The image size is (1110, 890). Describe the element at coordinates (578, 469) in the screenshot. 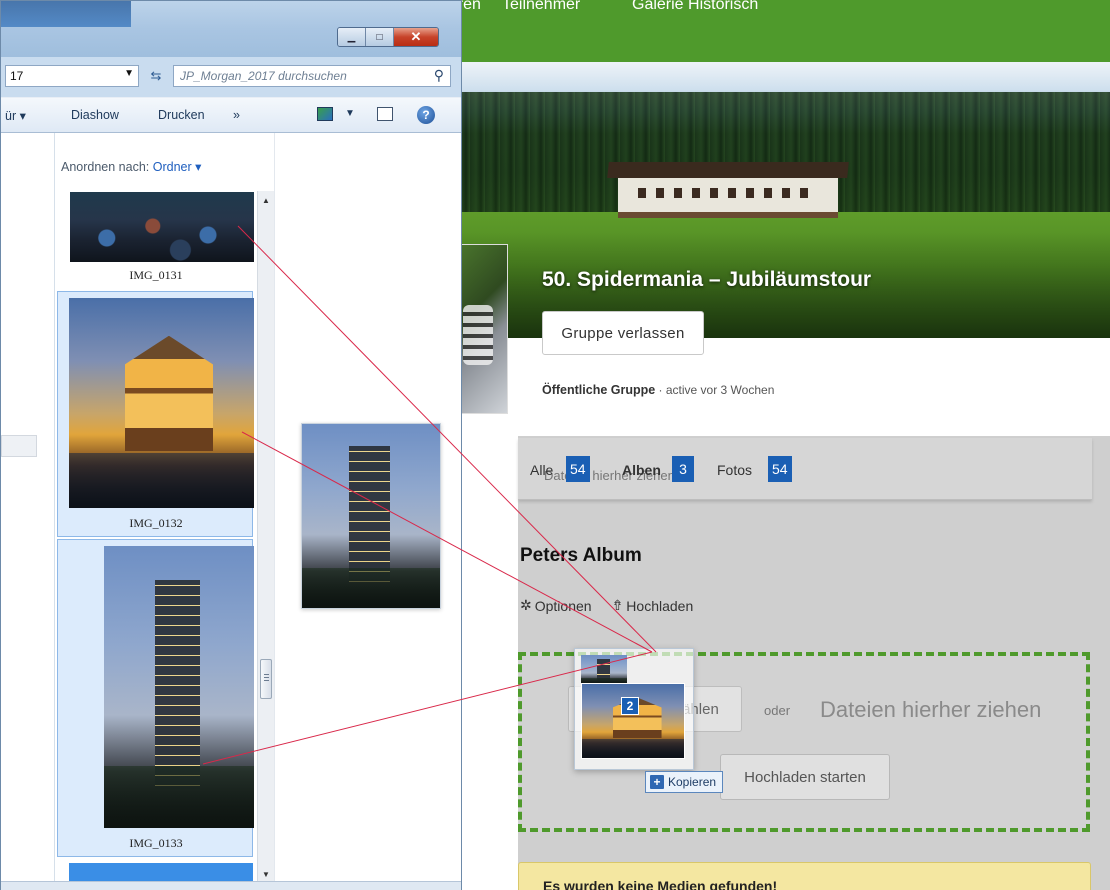

I see `tab-alle-count: 54` at that location.